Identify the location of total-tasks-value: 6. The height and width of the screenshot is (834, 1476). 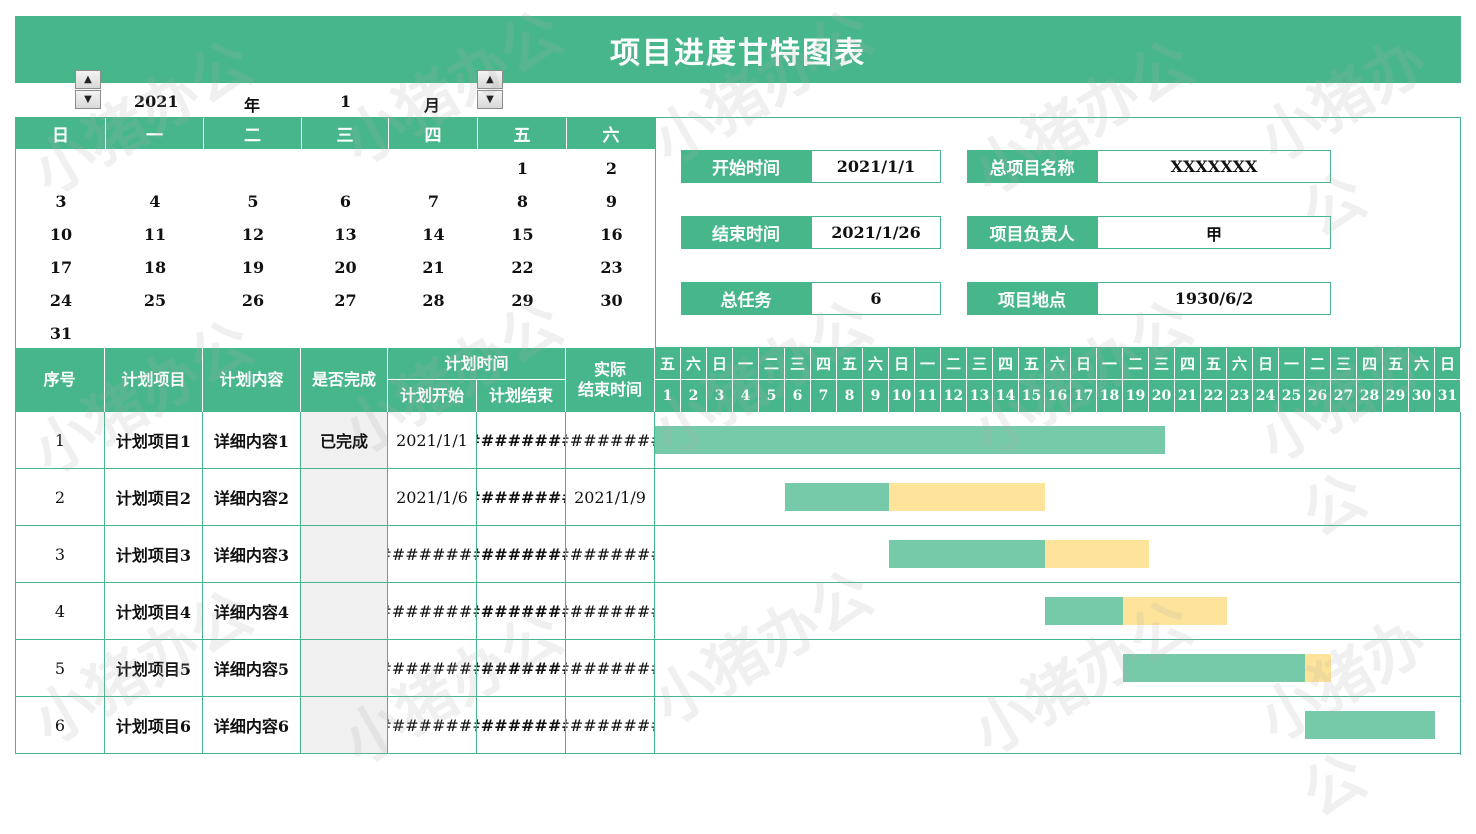
(876, 298).